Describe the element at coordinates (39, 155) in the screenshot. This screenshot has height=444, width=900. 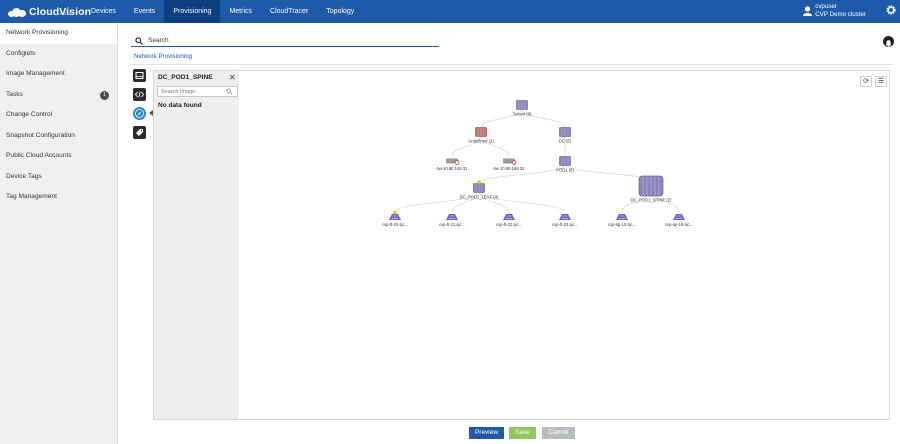
I see `sidebar-item-label: Public Cloud Accounts` at that location.